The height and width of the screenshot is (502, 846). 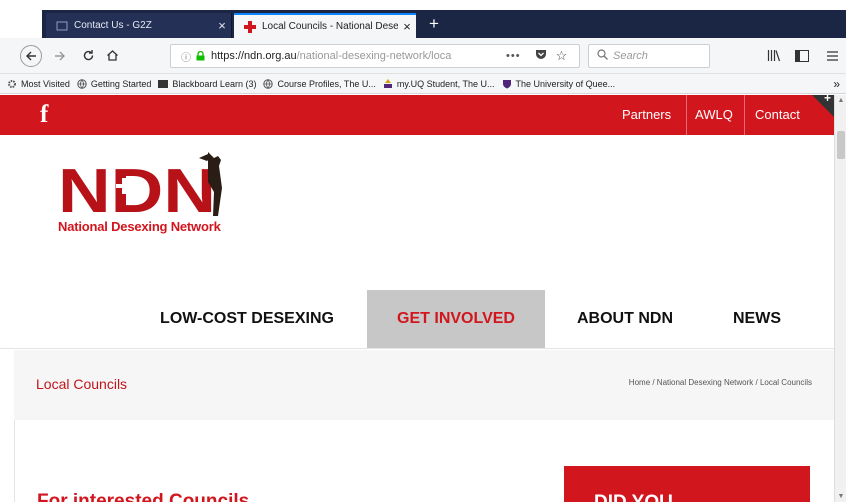 What do you see at coordinates (44, 115) in the screenshot?
I see `facebook-icon: f` at bounding box center [44, 115].